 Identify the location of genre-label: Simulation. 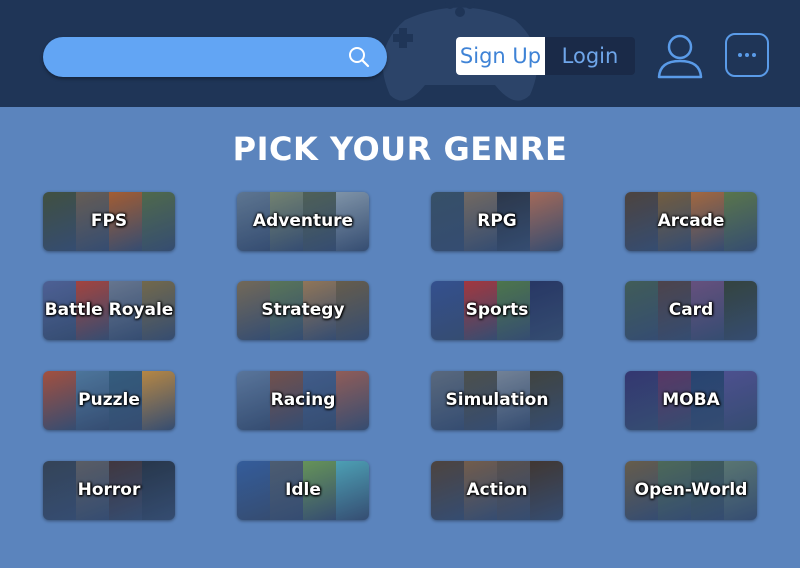
(497, 400).